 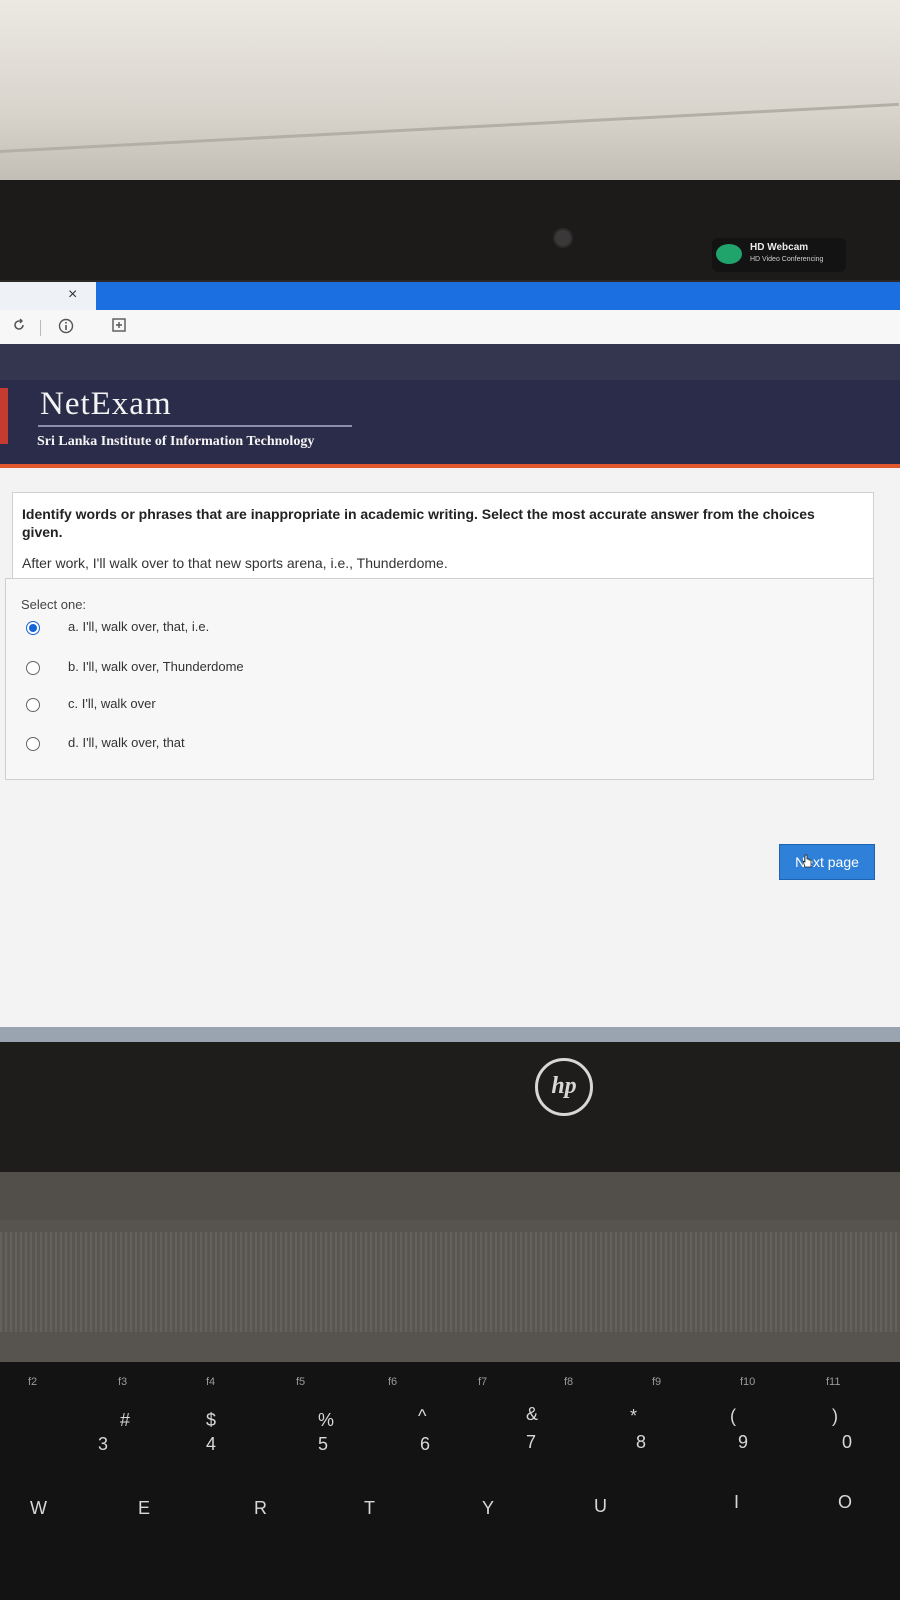 I want to click on key-e: E, so click(x=144, y=1508).